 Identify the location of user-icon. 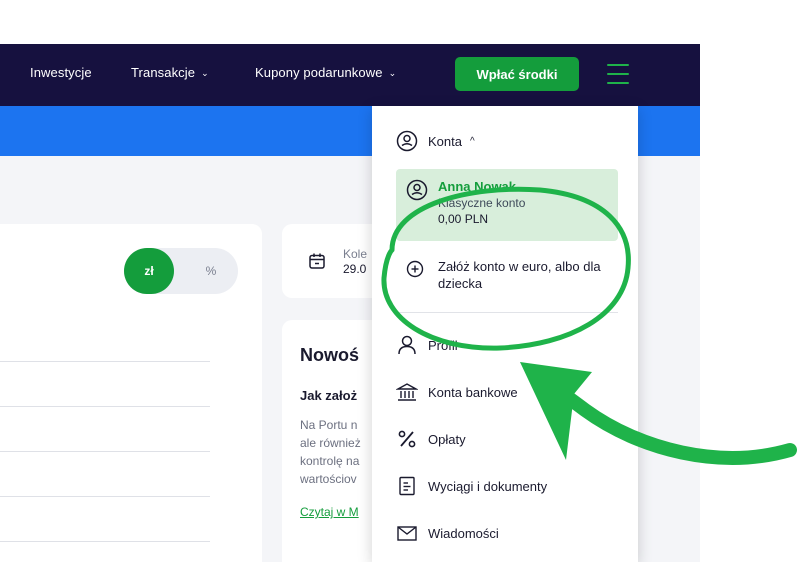
(407, 345).